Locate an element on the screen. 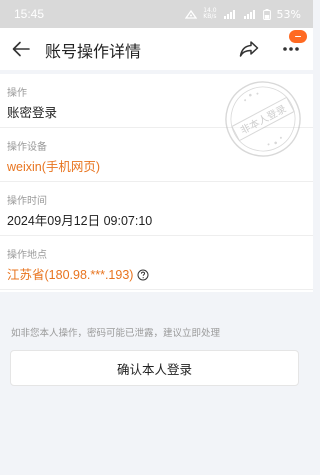  notification-badge is located at coordinates (298, 36).